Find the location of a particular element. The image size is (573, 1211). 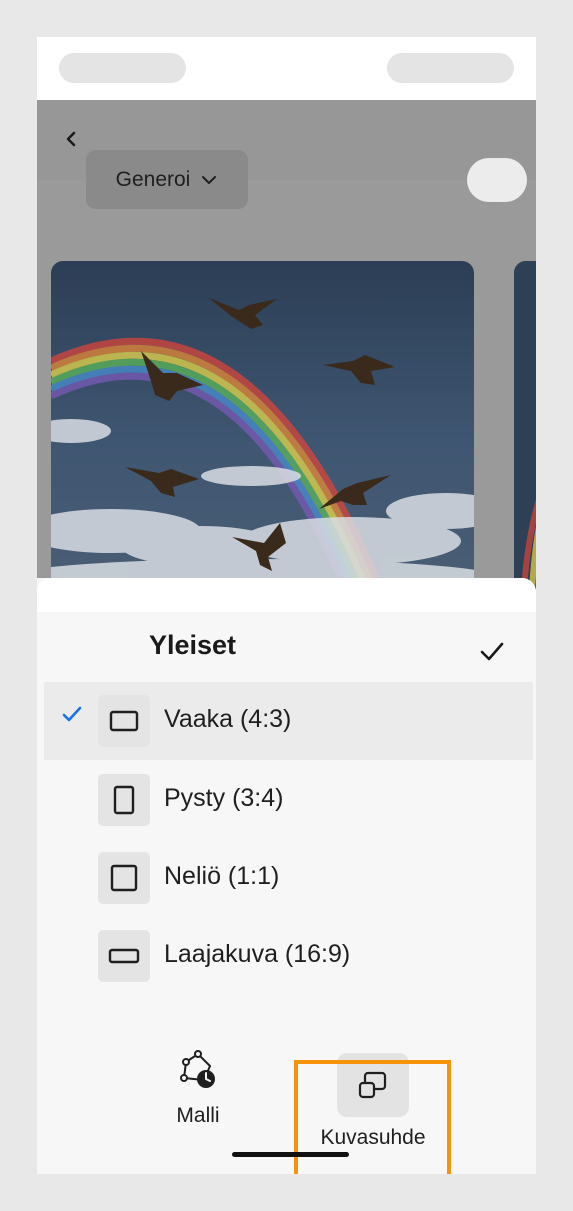

model-clock-icon is located at coordinates (197, 1069).